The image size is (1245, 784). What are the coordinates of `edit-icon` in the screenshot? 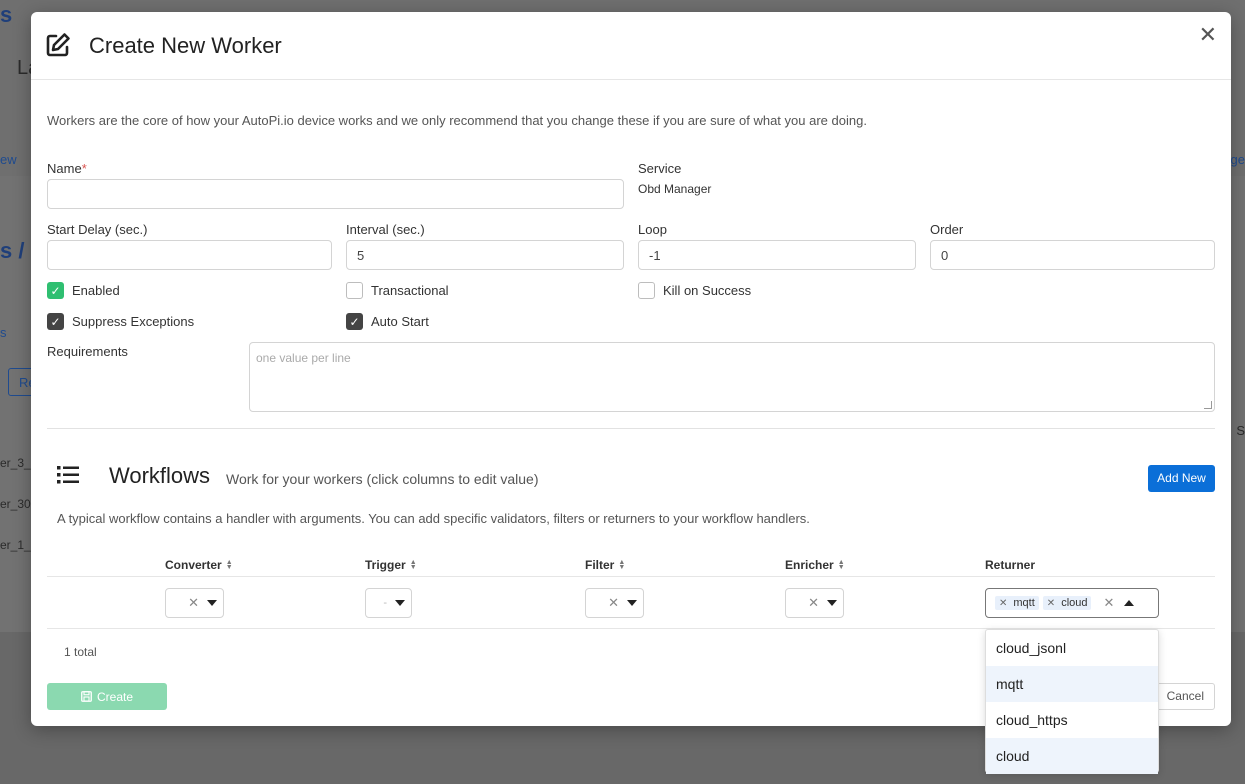 It's located at (58, 45).